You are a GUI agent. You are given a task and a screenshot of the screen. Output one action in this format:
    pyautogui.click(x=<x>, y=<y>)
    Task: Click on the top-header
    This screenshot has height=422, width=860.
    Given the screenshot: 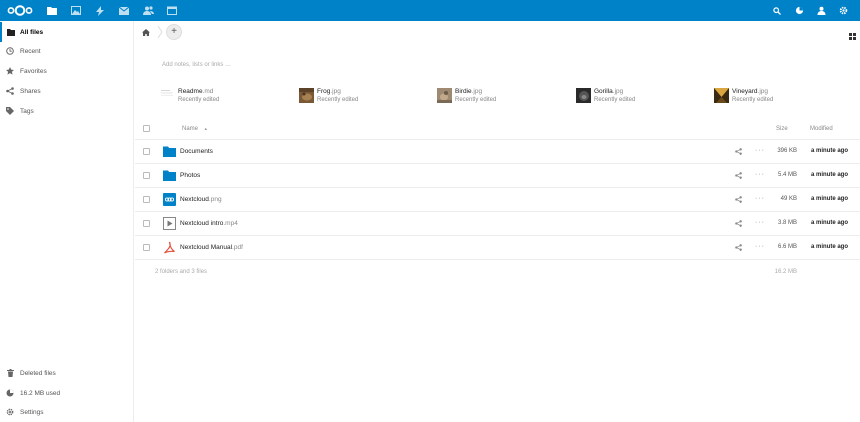 What is the action you would take?
    pyautogui.click(x=430, y=10)
    